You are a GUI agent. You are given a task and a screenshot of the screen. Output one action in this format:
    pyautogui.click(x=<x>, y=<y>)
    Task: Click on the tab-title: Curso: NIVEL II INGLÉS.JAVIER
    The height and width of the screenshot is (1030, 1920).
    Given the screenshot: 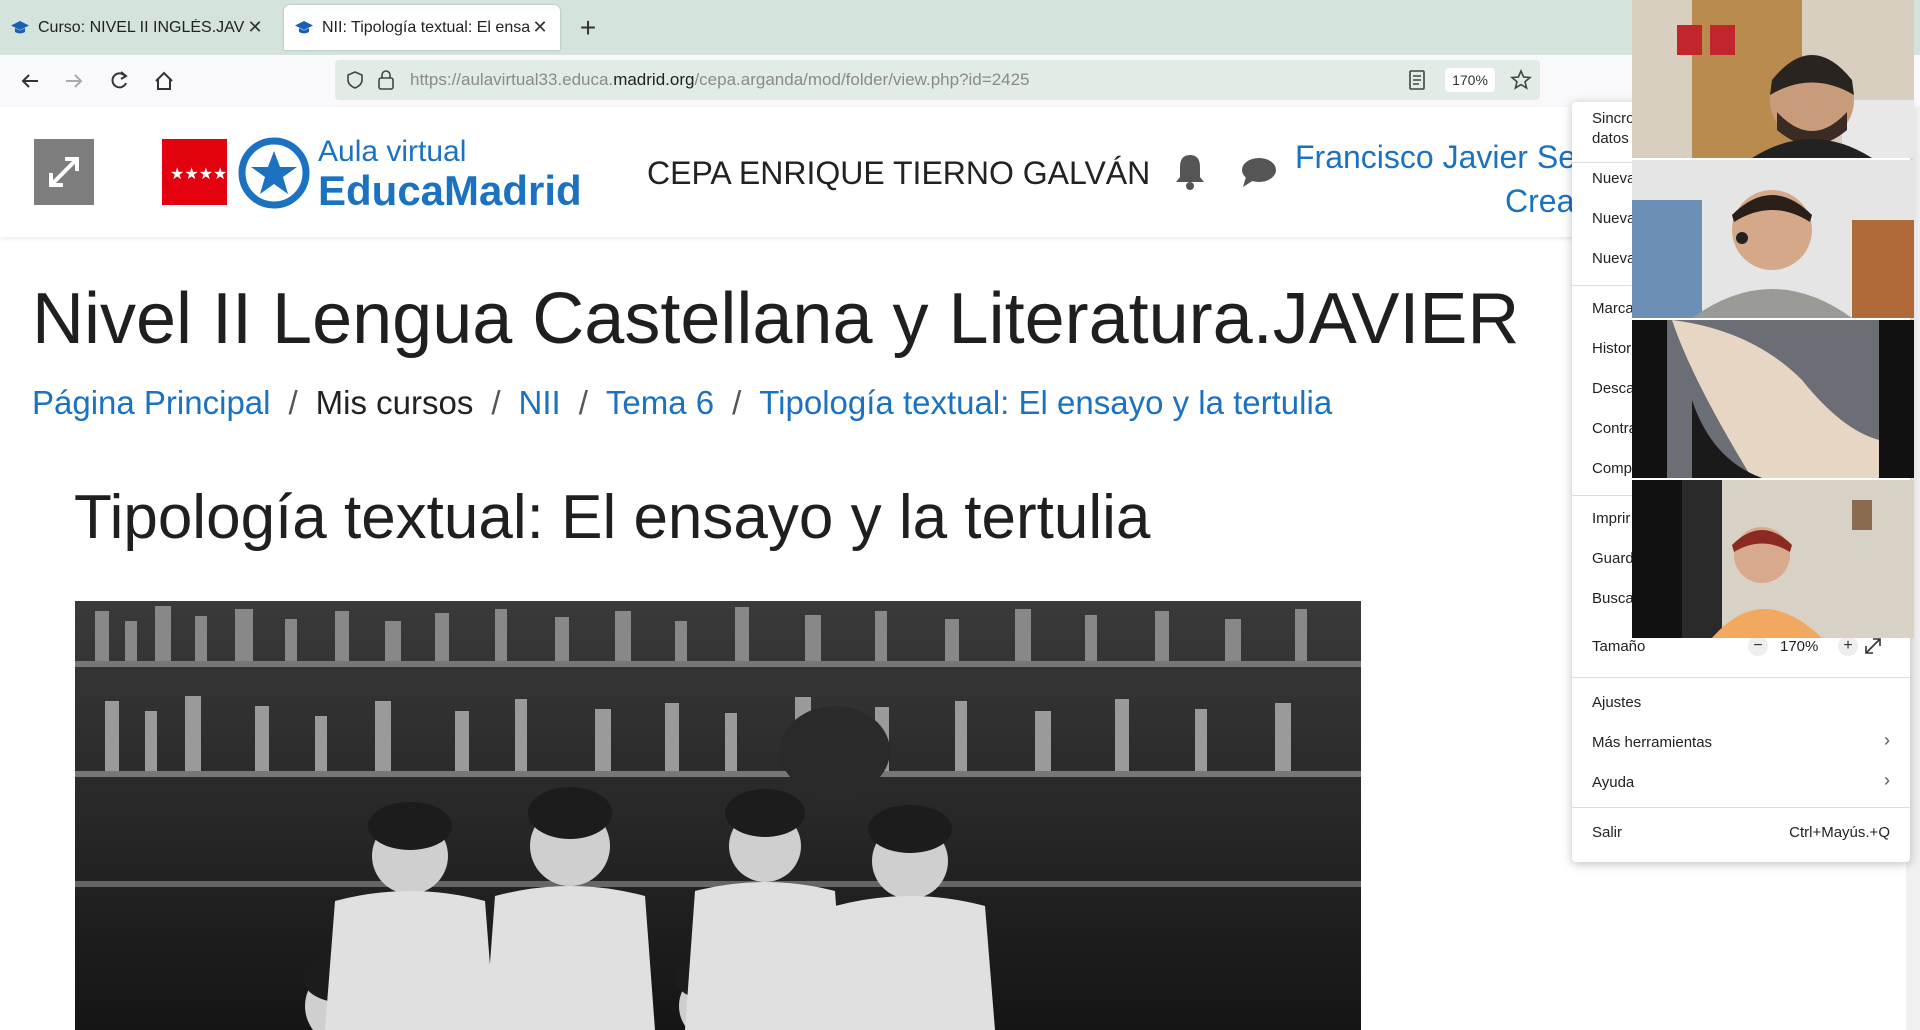 What is the action you would take?
    pyautogui.click(x=141, y=27)
    